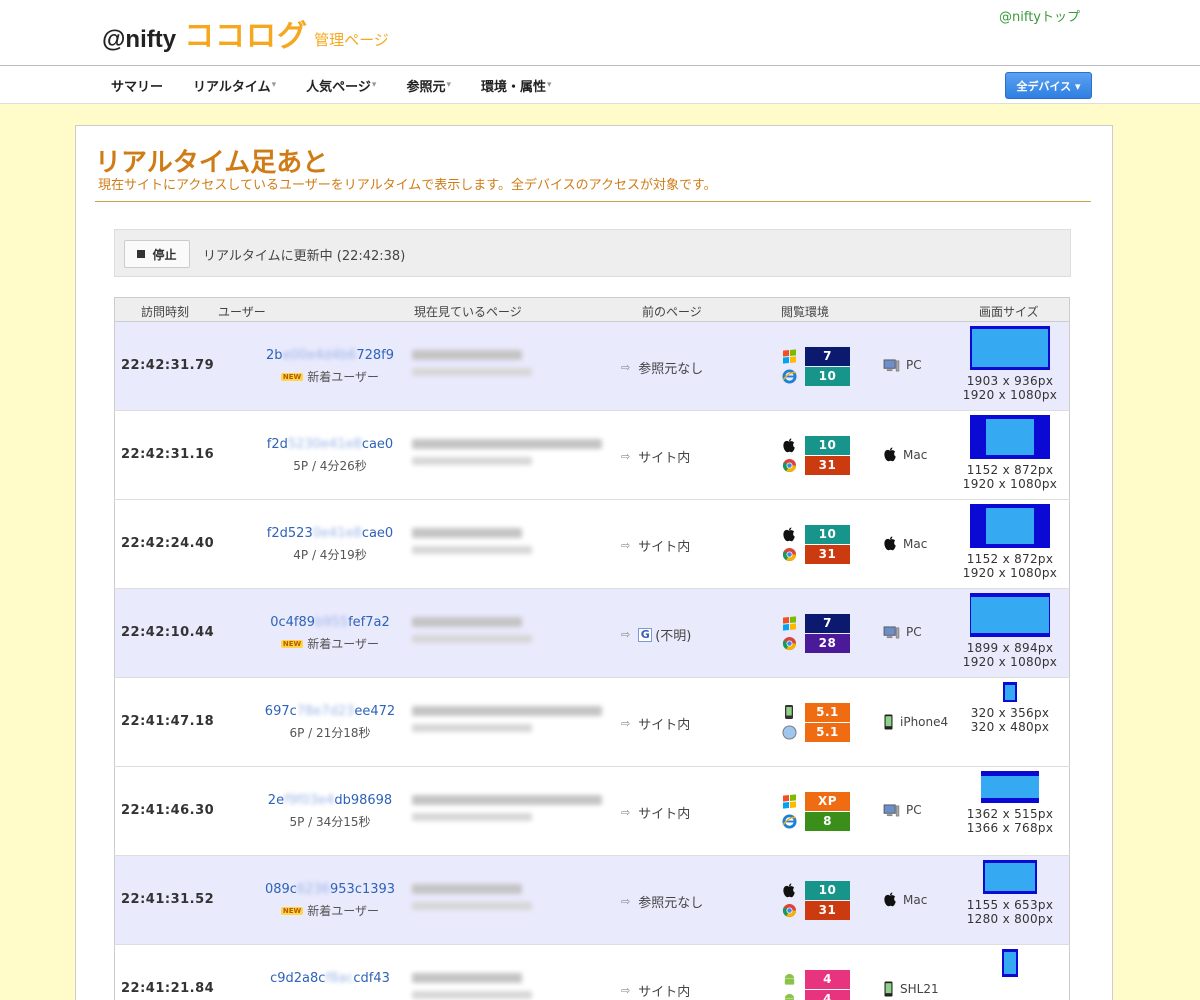 Image resolution: width=1200 pixels, height=1000 pixels. I want to click on user-id-part: 728f9, so click(375, 355).